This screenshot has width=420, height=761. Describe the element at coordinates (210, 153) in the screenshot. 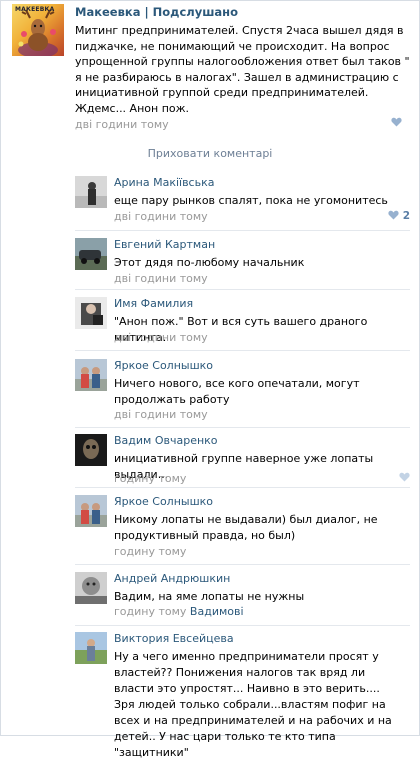

I see `hide-comments-link: Приховати коментарі` at that location.